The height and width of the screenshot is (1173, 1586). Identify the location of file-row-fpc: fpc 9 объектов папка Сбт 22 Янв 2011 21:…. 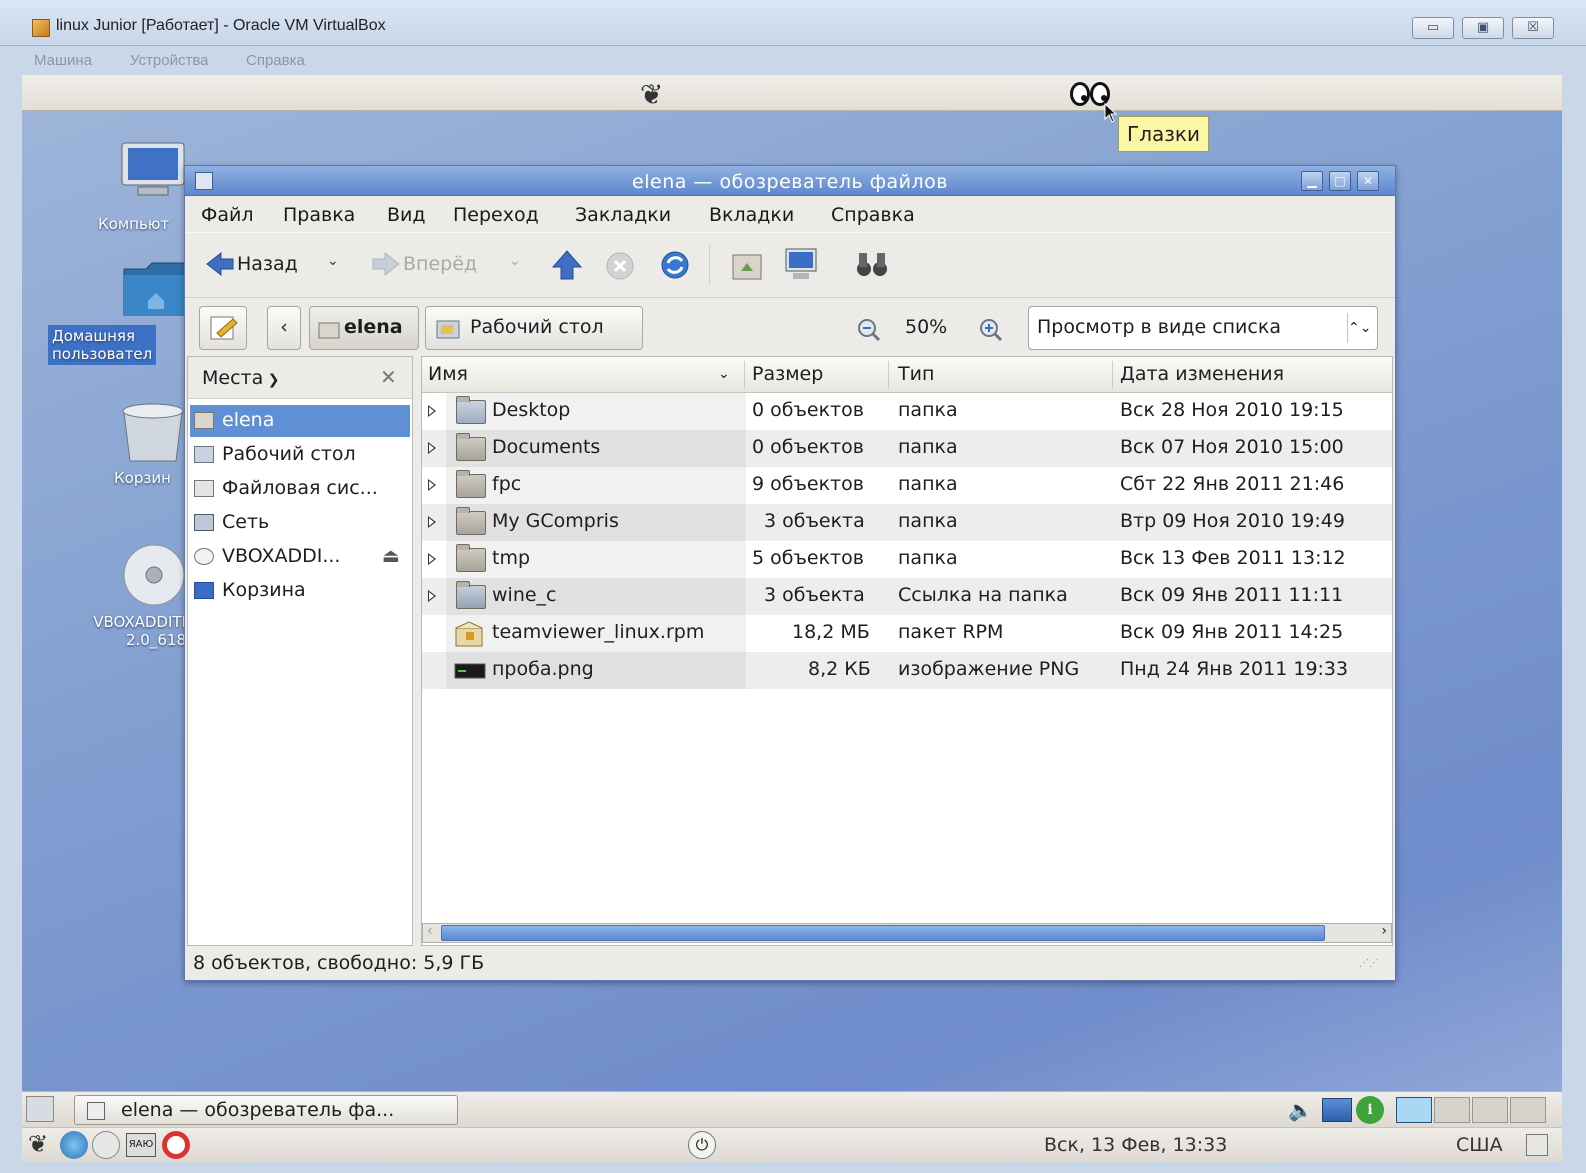
(907, 485).